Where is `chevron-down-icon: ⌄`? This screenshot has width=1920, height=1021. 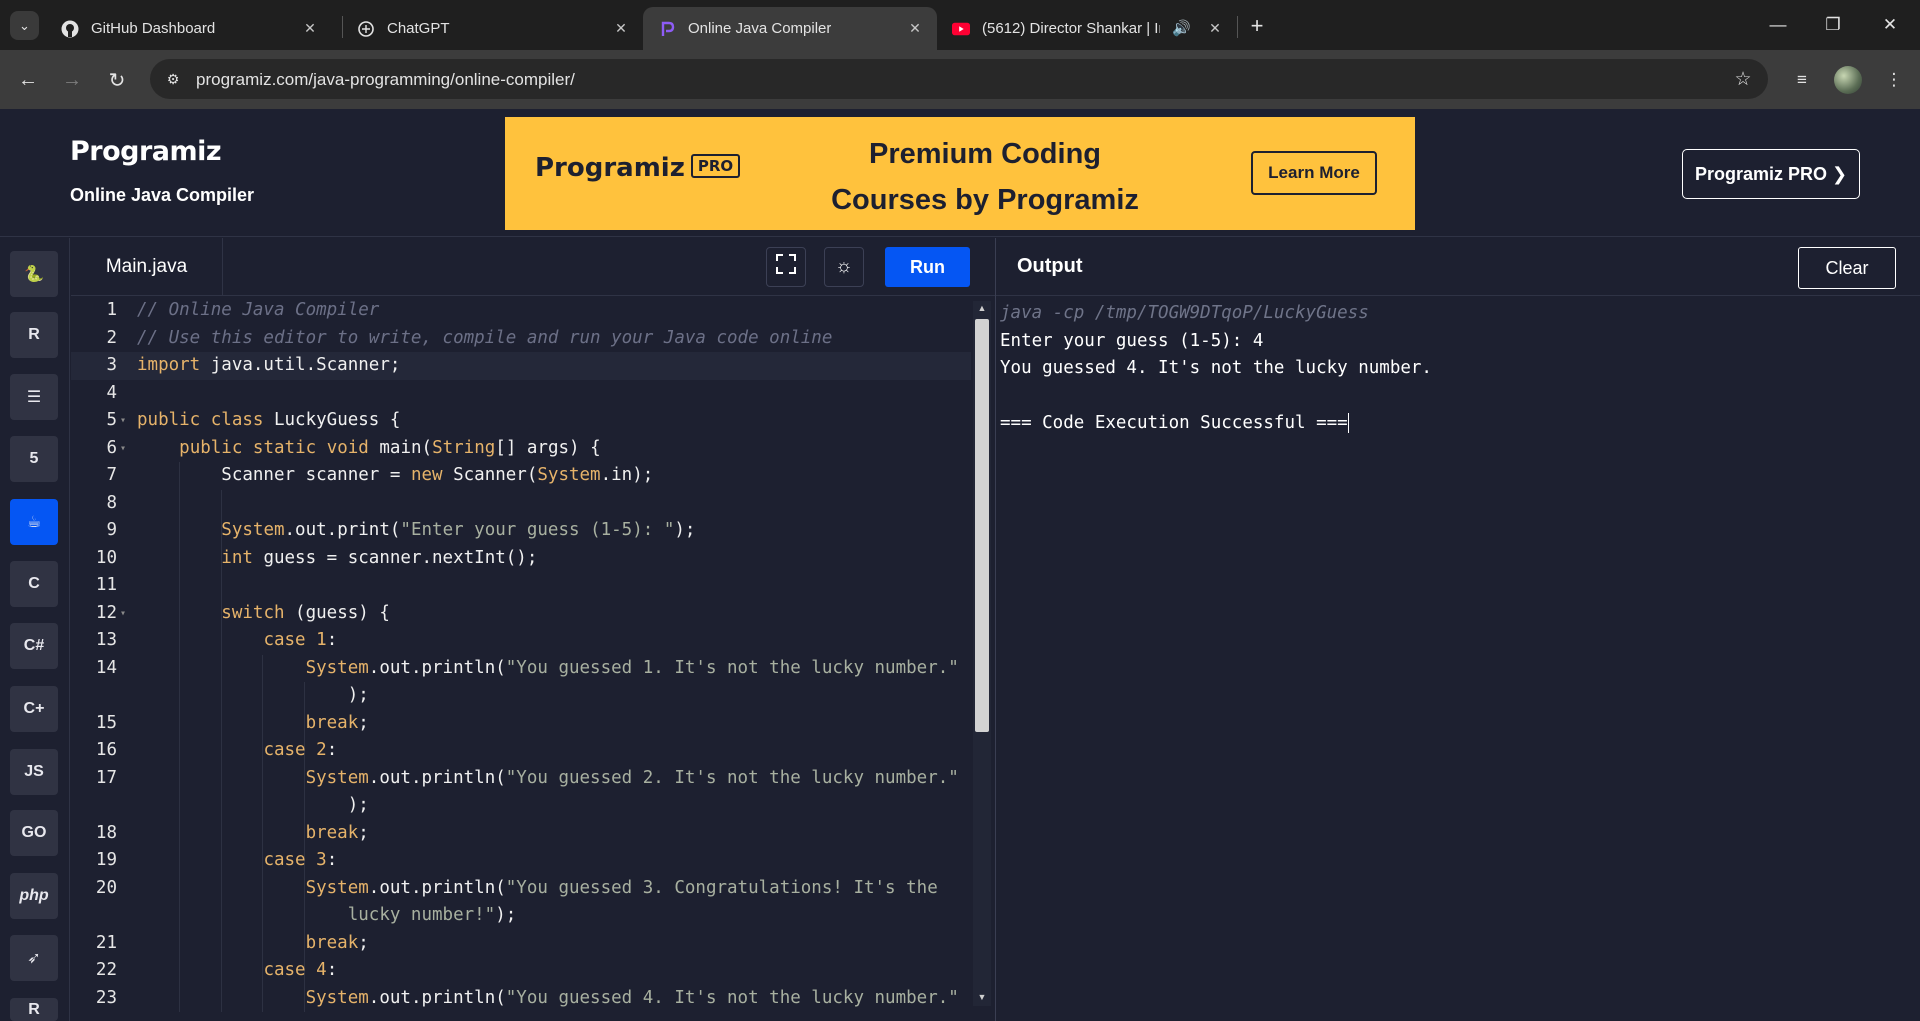
chevron-down-icon: ⌄ is located at coordinates (24, 25).